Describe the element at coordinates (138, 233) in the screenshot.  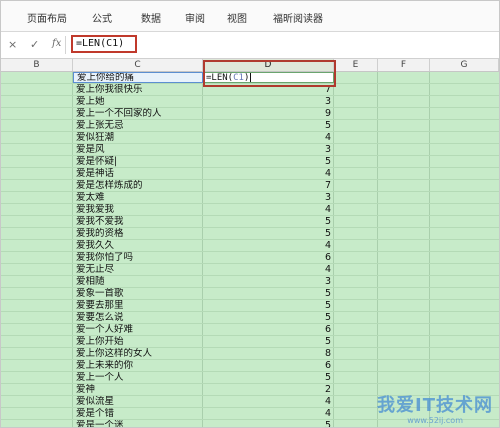
I see `cell-c: 爱我的资格` at that location.